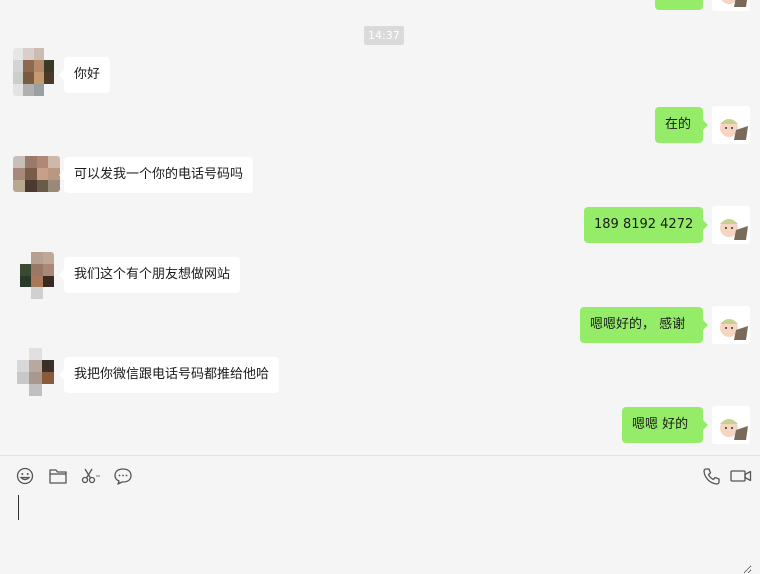  Describe the element at coordinates (380, 175) in the screenshot. I see `message-row-received: 可以发我一个你的电话号码吗` at that location.